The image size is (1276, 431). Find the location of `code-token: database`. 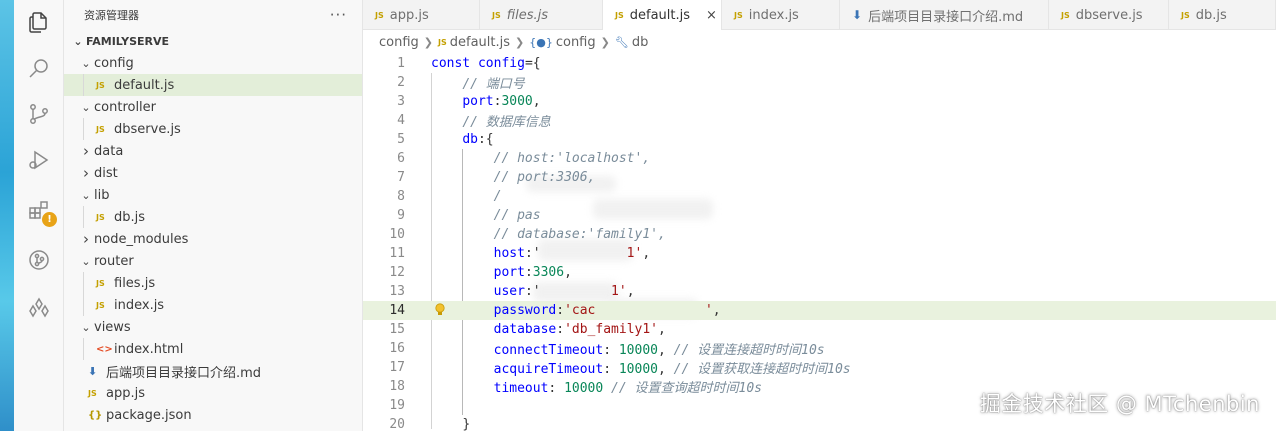

code-token: database is located at coordinates (525, 329).